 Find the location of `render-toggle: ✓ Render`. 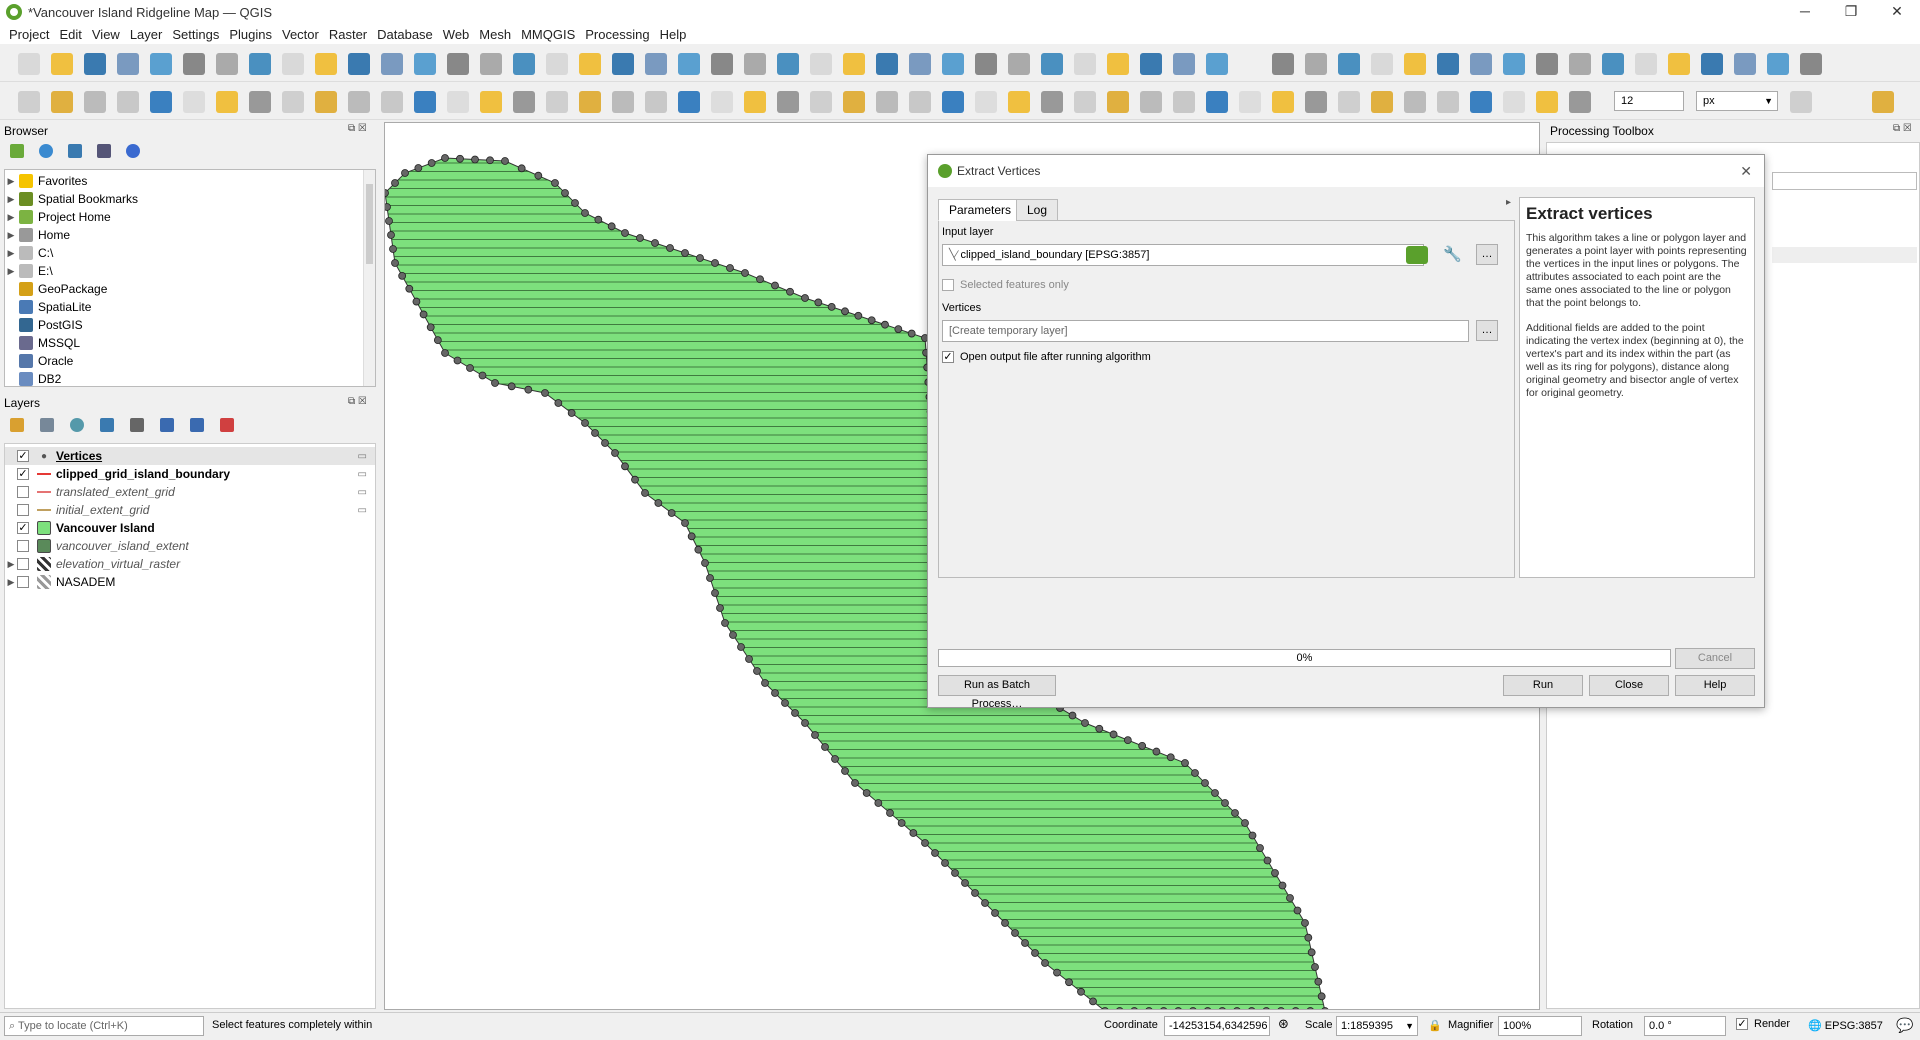

render-toggle: ✓ Render is located at coordinates (1763, 1024).